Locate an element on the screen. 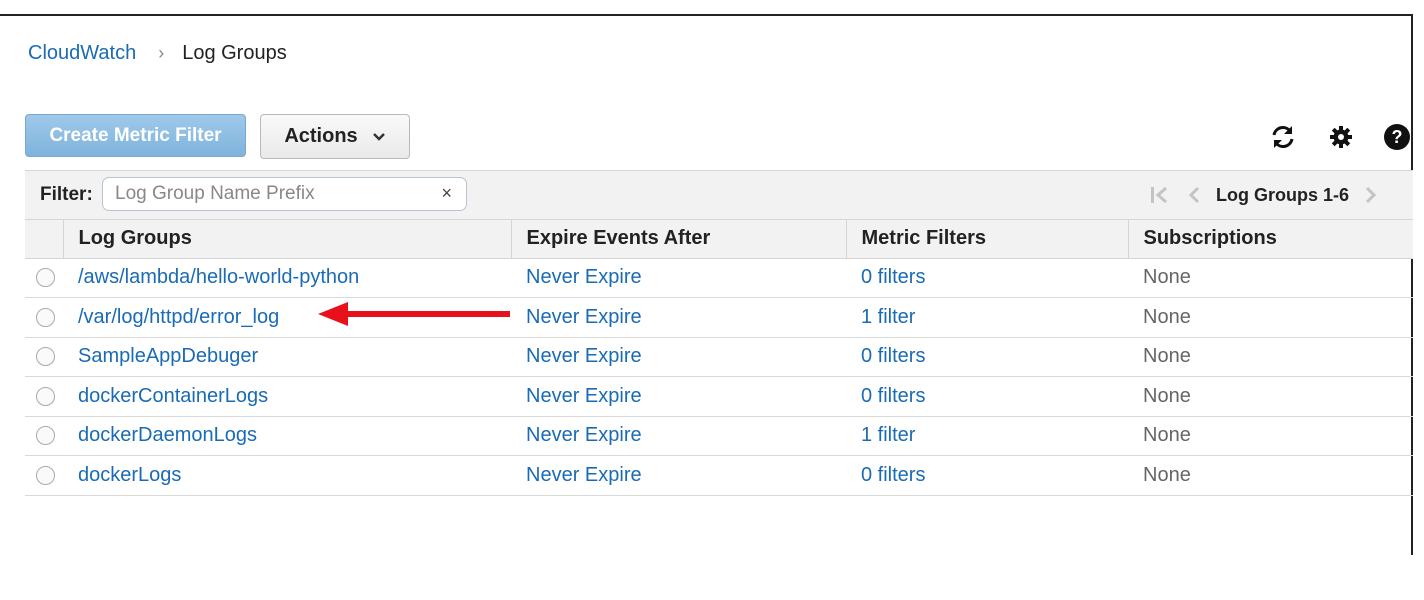 This screenshot has width=1424, height=600. log-group-link: dockerLogs is located at coordinates (129, 475).